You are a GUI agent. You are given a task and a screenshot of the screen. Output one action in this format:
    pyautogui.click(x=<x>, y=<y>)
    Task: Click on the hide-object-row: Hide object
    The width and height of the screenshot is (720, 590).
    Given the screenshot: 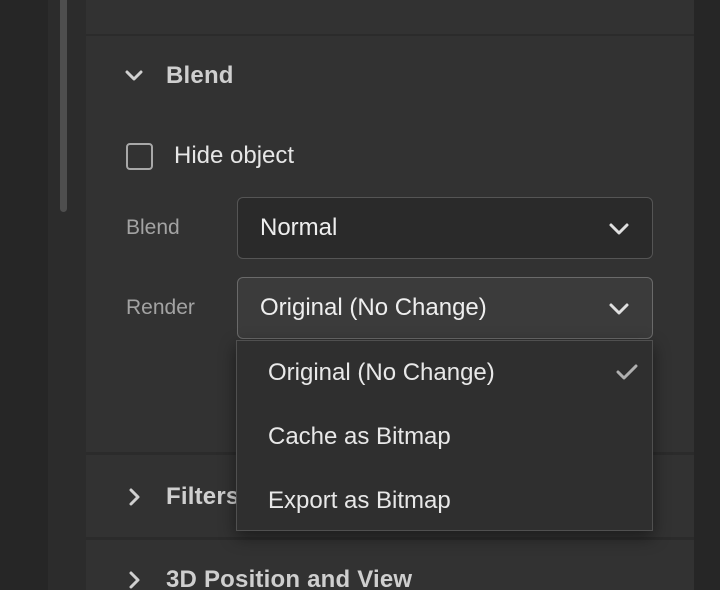 What is the action you would take?
    pyautogui.click(x=210, y=156)
    